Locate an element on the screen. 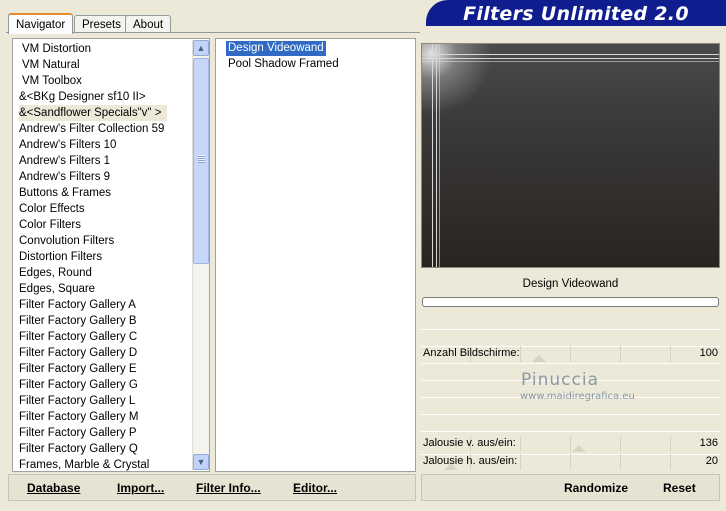 The width and height of the screenshot is (726, 511). category-item: Frames, Marble & Crystal is located at coordinates (84, 464).